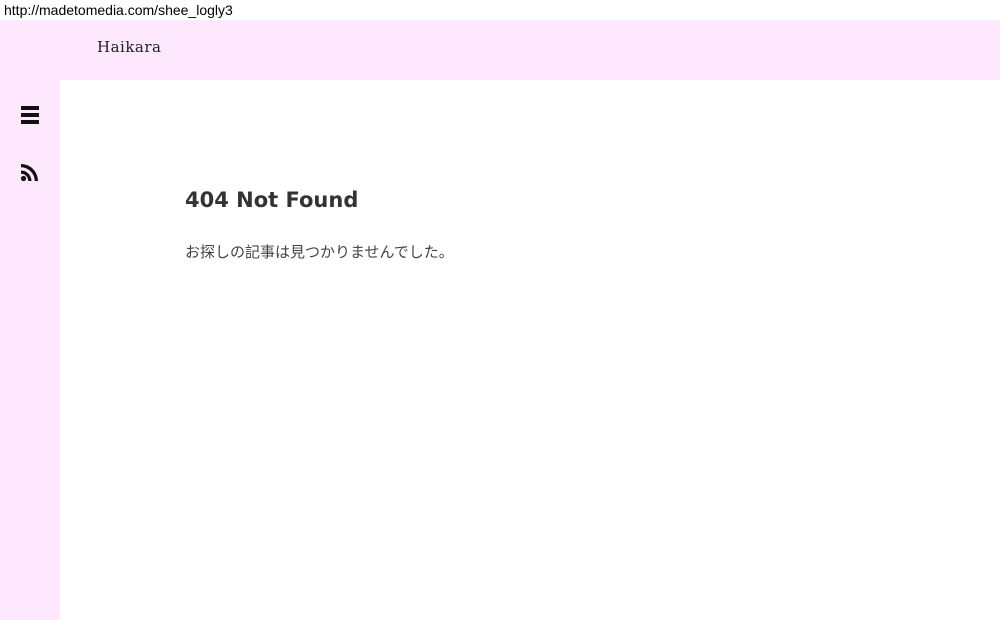 Image resolution: width=1000 pixels, height=620 pixels. I want to click on menu-icon, so click(30, 115).